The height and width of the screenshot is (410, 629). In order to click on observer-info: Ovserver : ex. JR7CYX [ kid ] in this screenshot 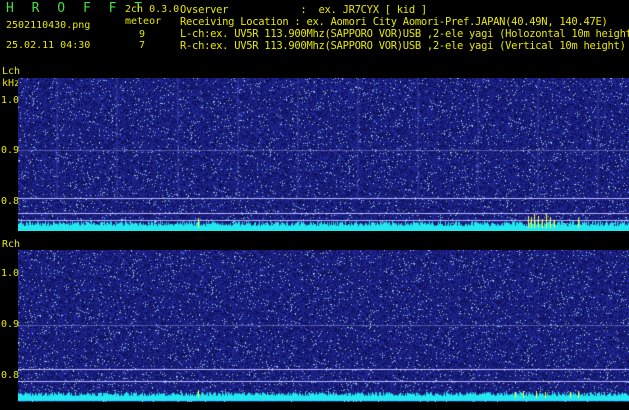, I will do `click(303, 10)`.